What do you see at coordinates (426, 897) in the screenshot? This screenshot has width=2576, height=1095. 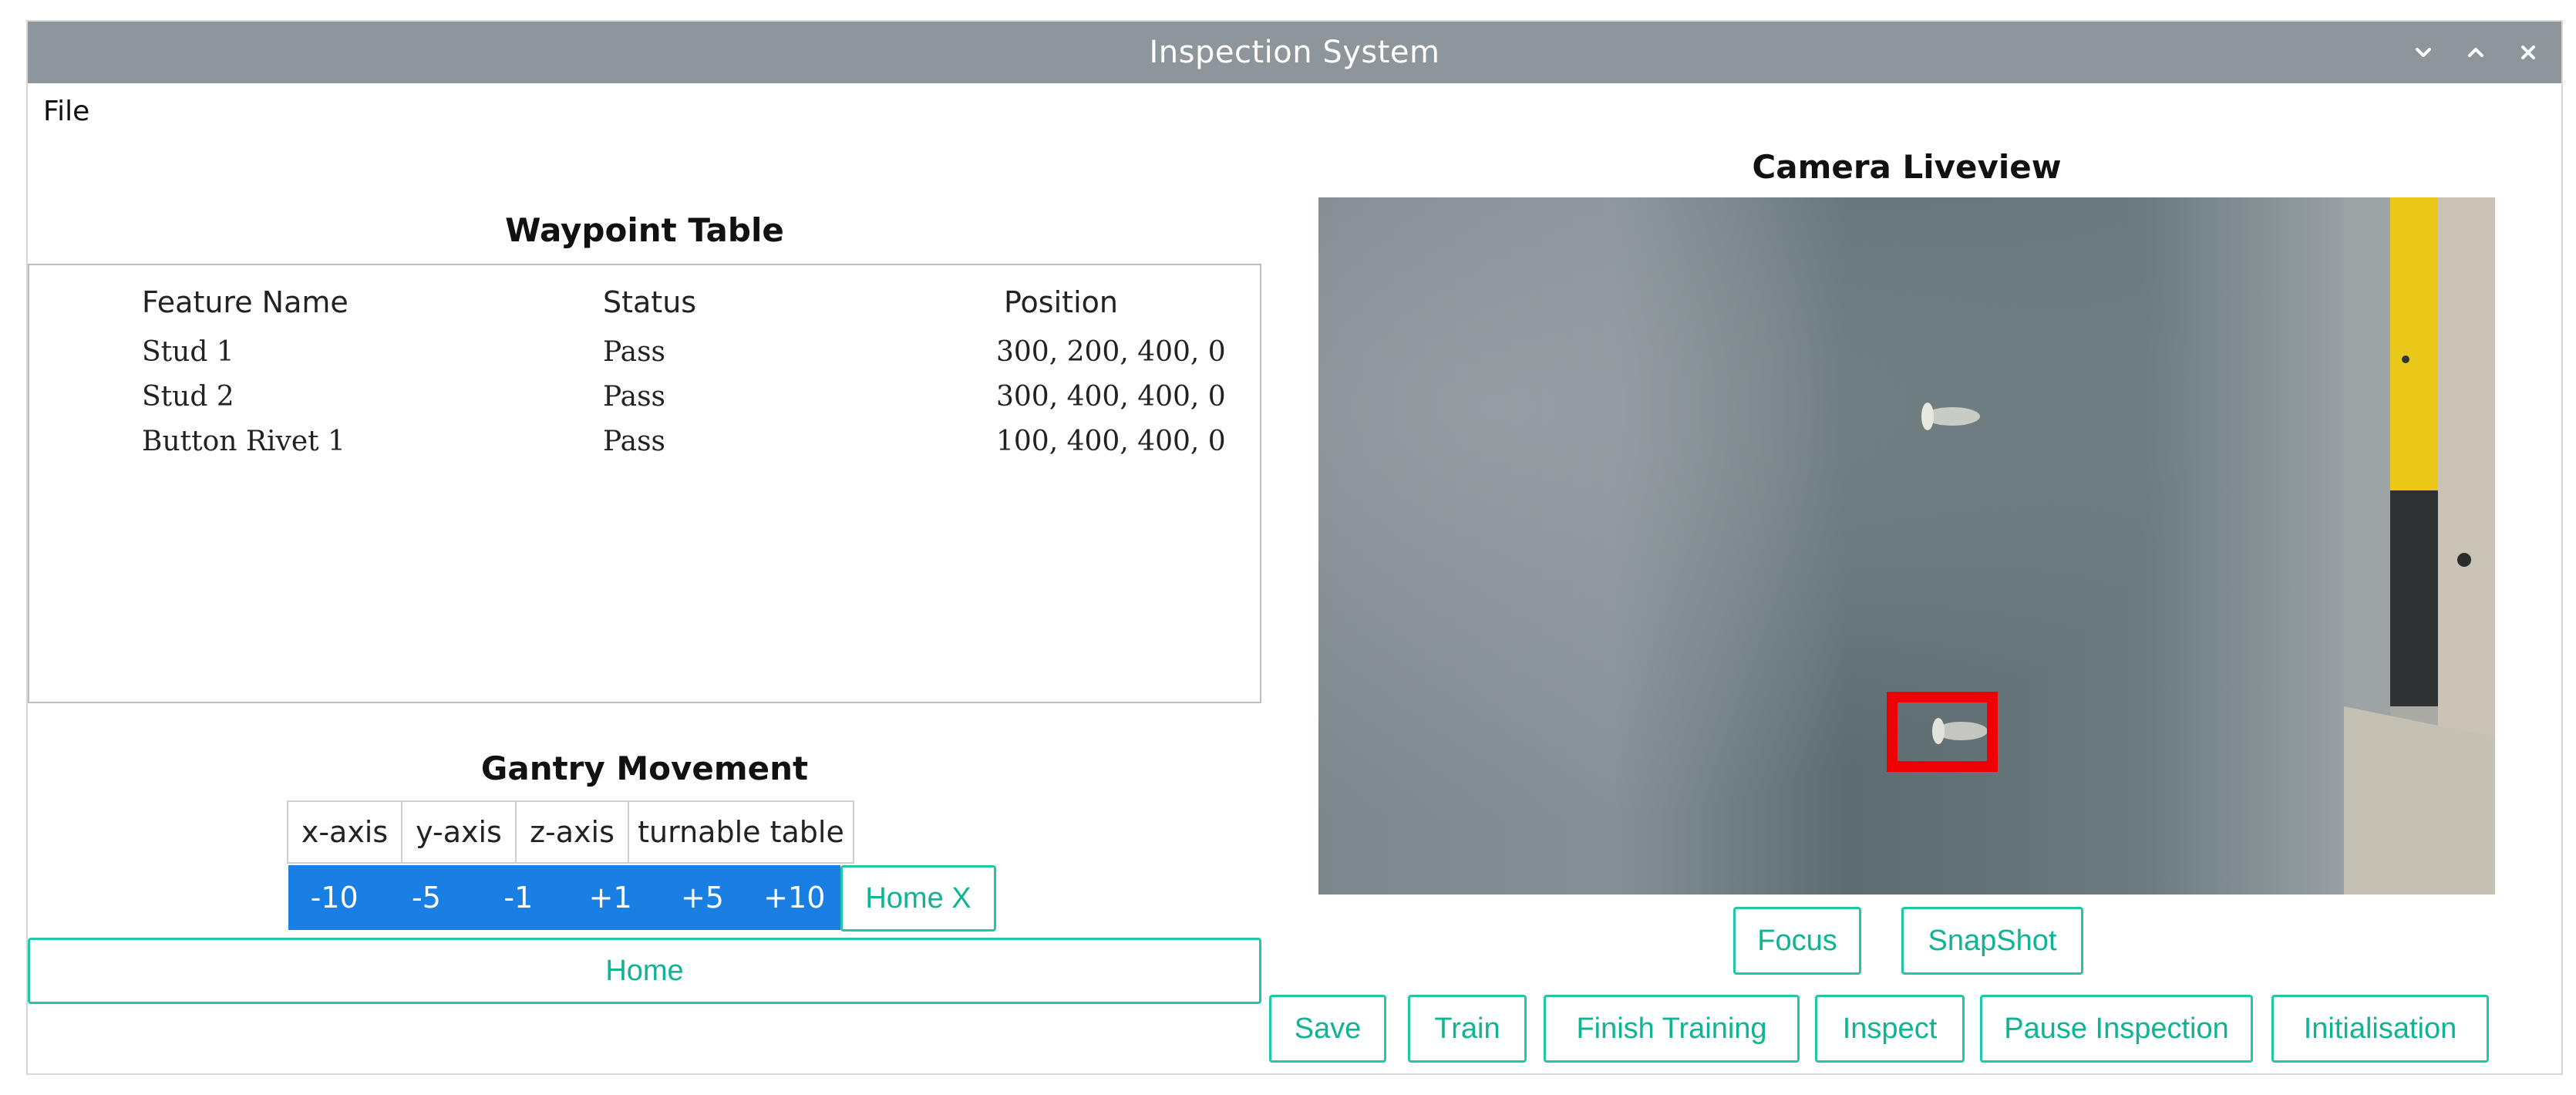 I see `step-minus-5-button: -5` at bounding box center [426, 897].